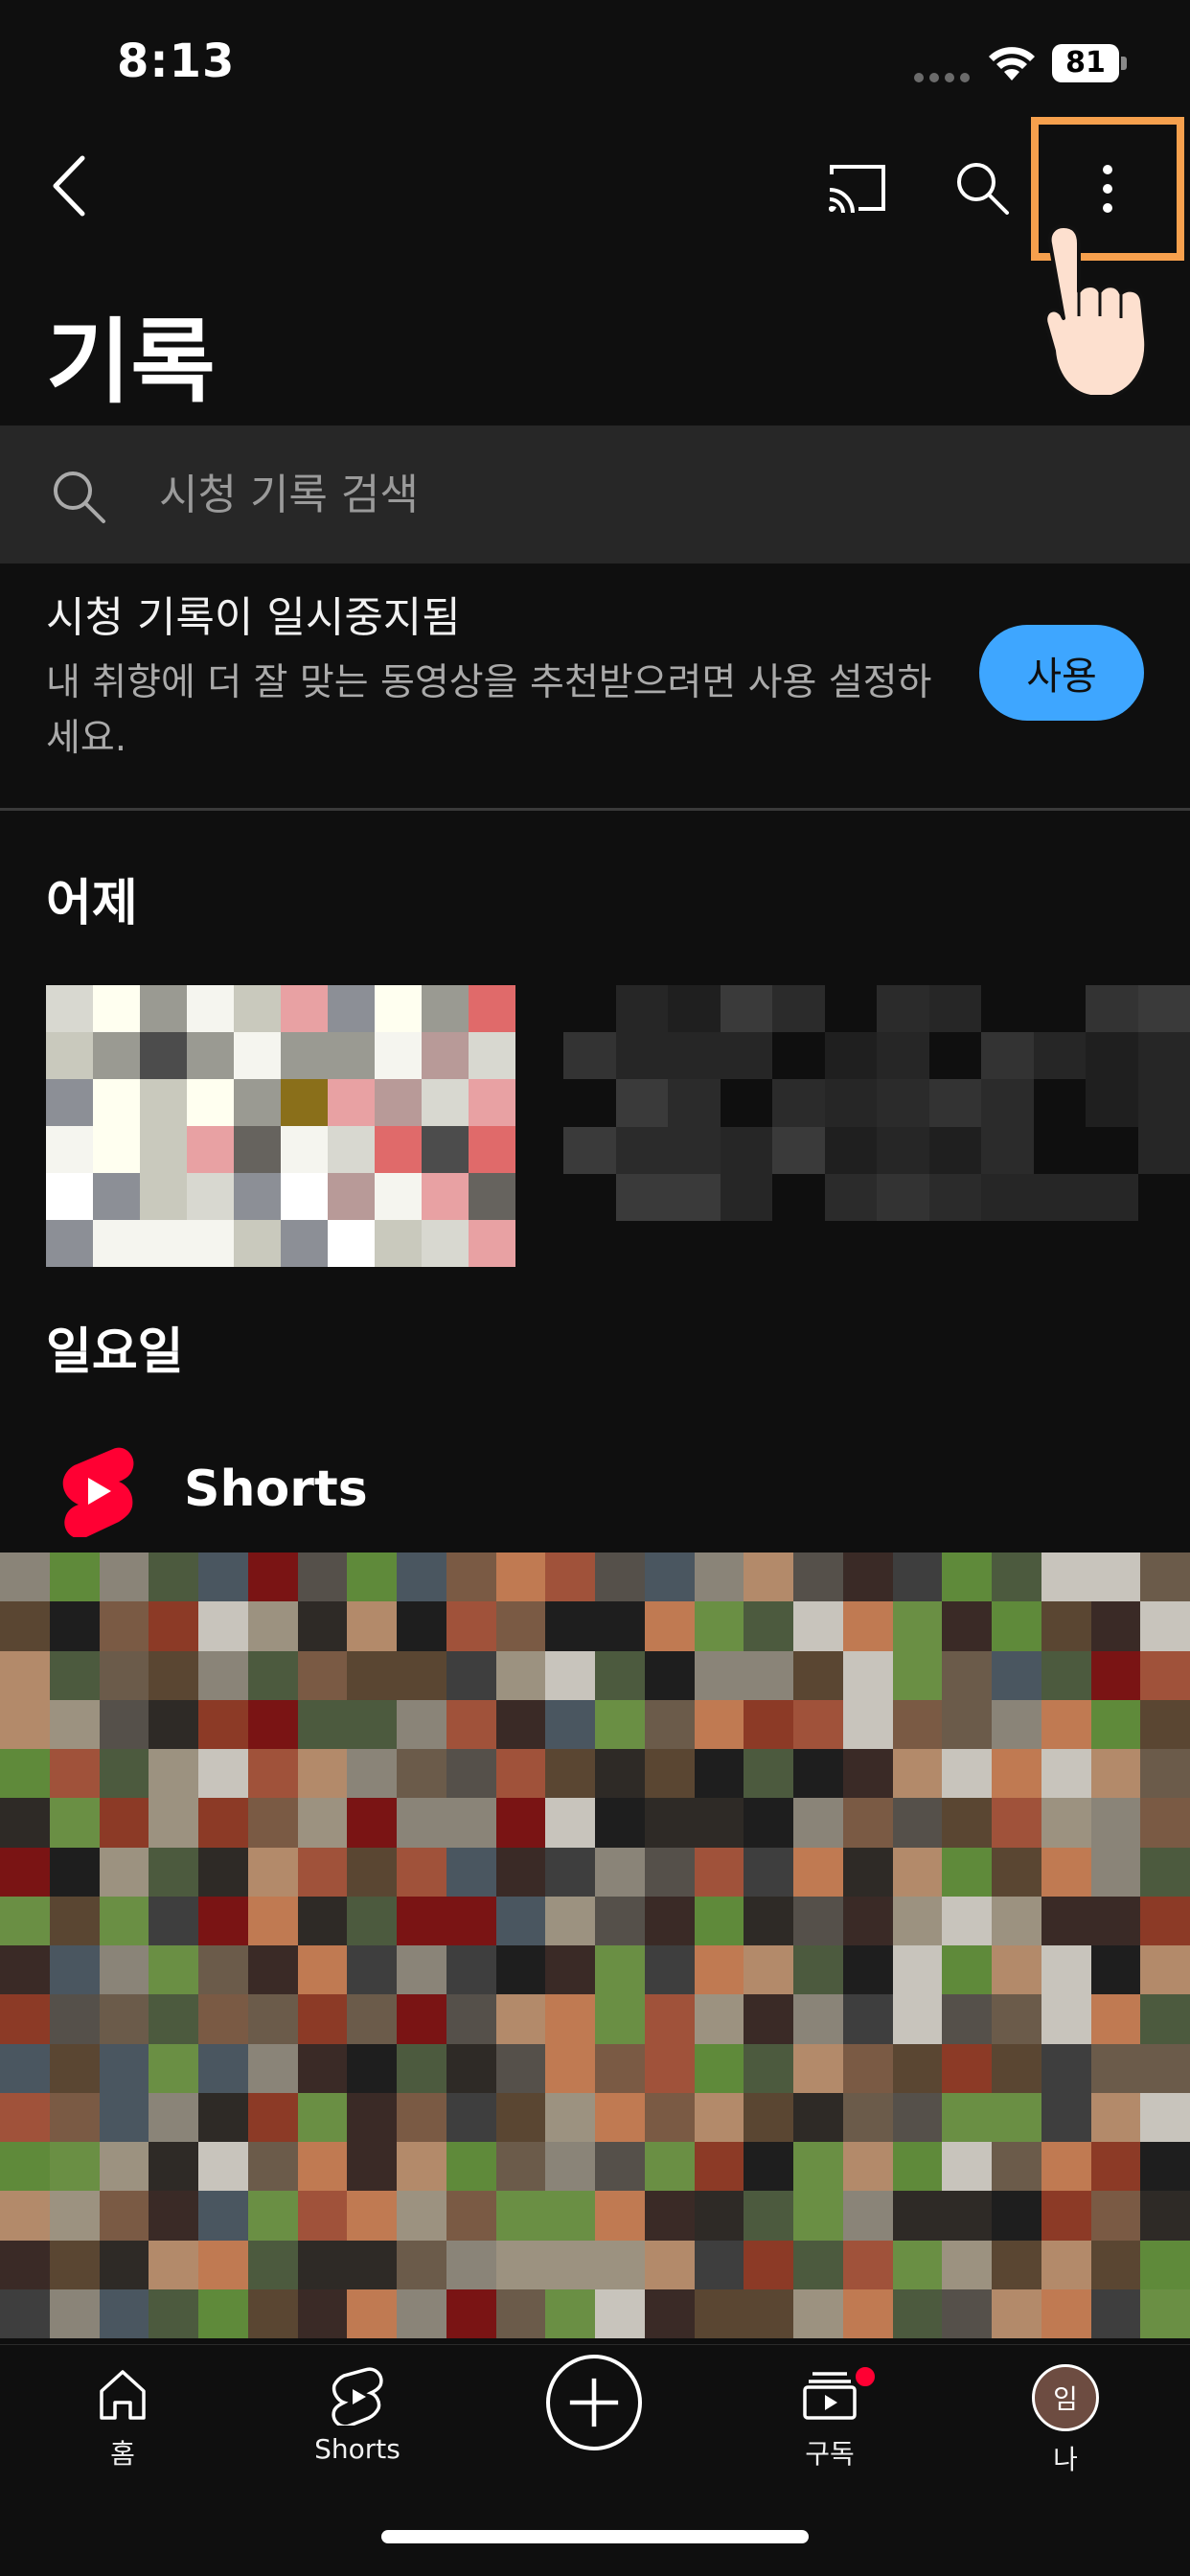 This screenshot has height=2576, width=1190. I want to click on more-vertical-icon, so click(1107, 189).